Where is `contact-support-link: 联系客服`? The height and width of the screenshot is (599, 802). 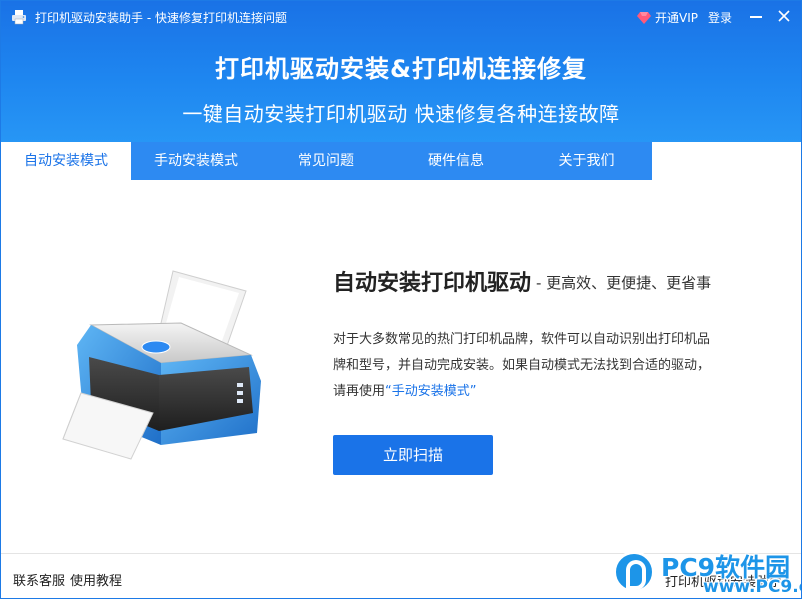 contact-support-link: 联系客服 is located at coordinates (39, 579).